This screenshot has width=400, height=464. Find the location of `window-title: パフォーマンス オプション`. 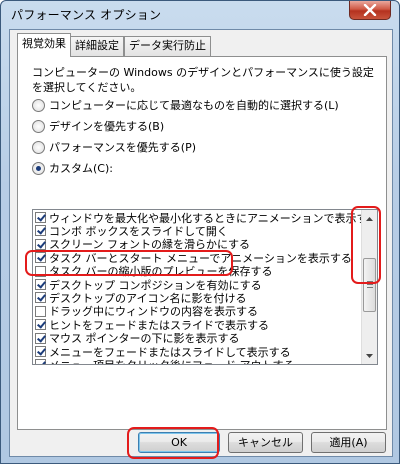

window-title: パフォーマンス オプション is located at coordinates (86, 15).